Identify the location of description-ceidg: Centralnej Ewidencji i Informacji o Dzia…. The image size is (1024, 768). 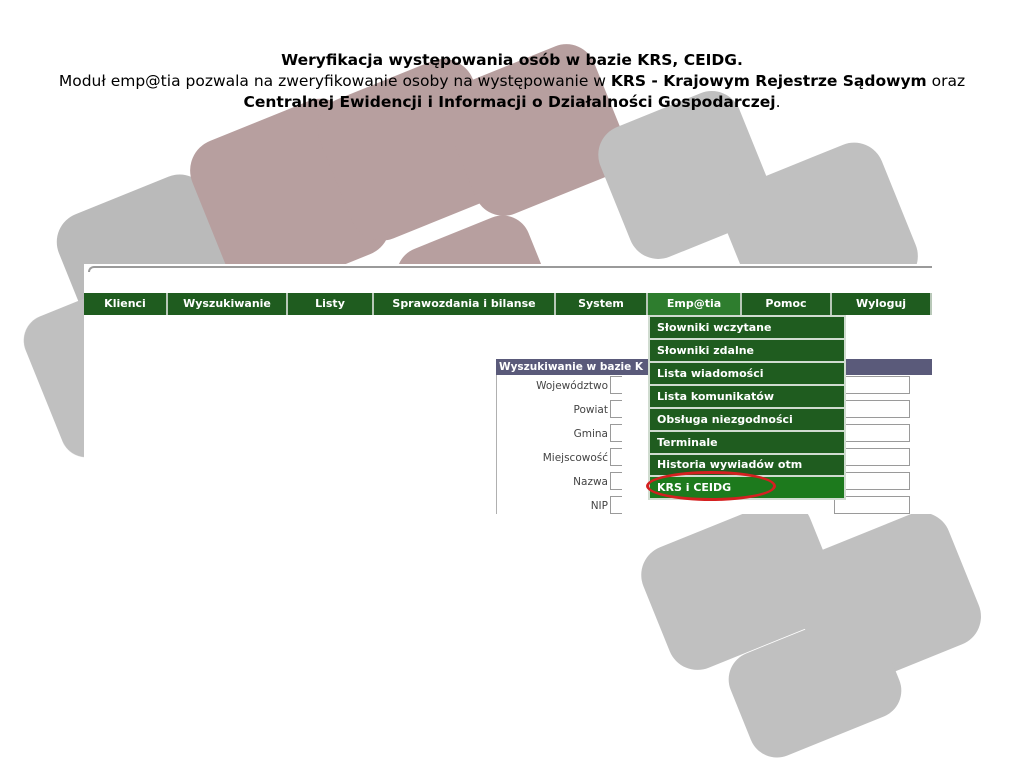
(509, 102).